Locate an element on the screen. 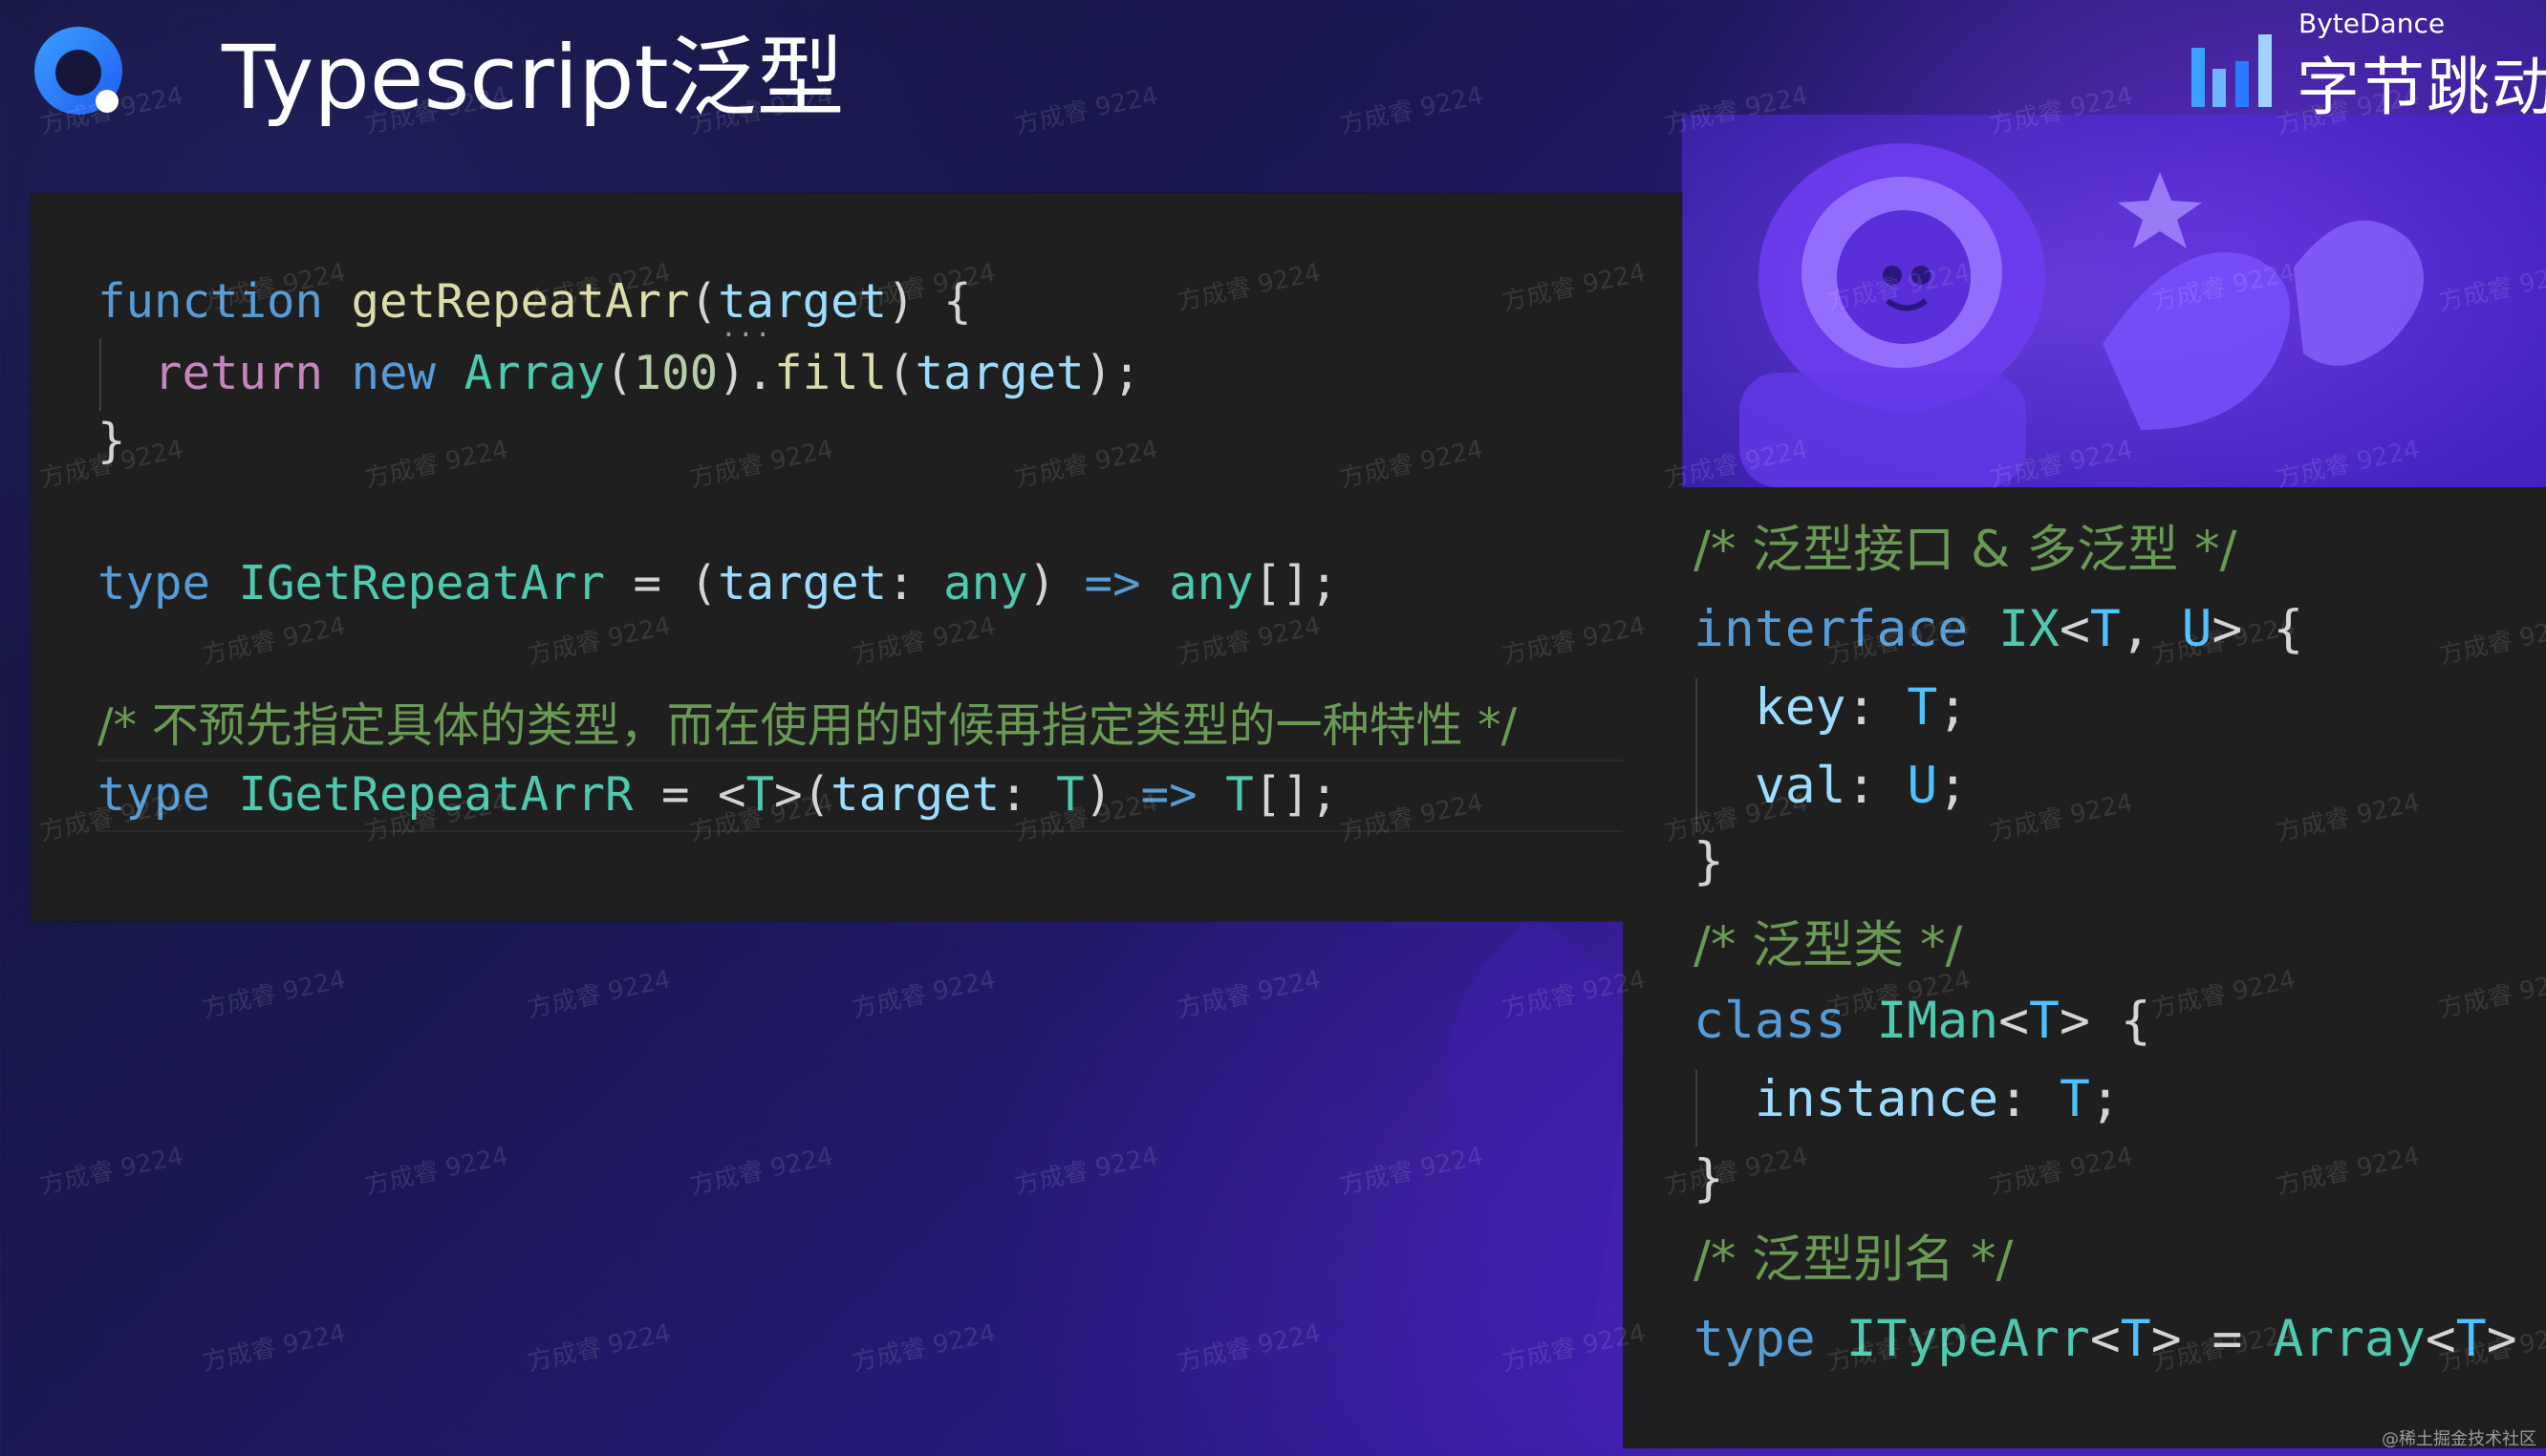 The width and height of the screenshot is (2546, 1456). code-line: key: T; is located at coordinates (1831, 708).